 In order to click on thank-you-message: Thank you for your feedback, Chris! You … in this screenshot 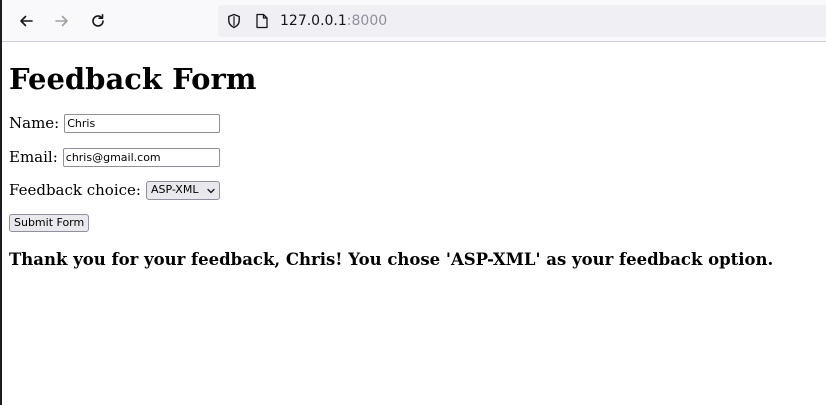, I will do `click(391, 259)`.